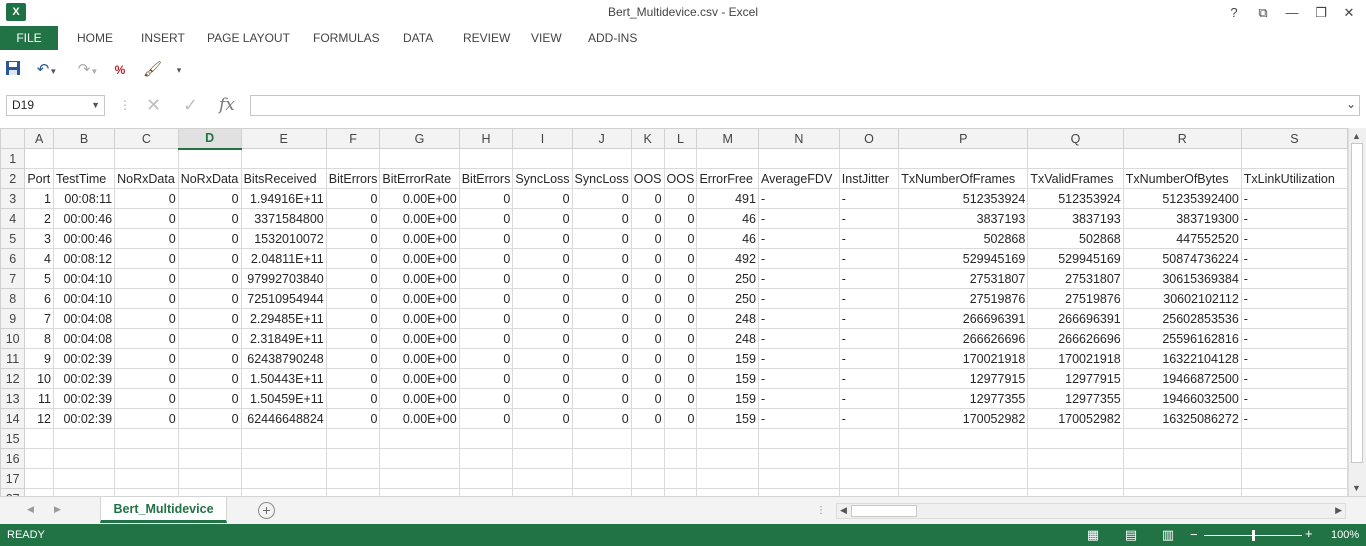  What do you see at coordinates (601, 278) in the screenshot?
I see `cell-j7: 0` at bounding box center [601, 278].